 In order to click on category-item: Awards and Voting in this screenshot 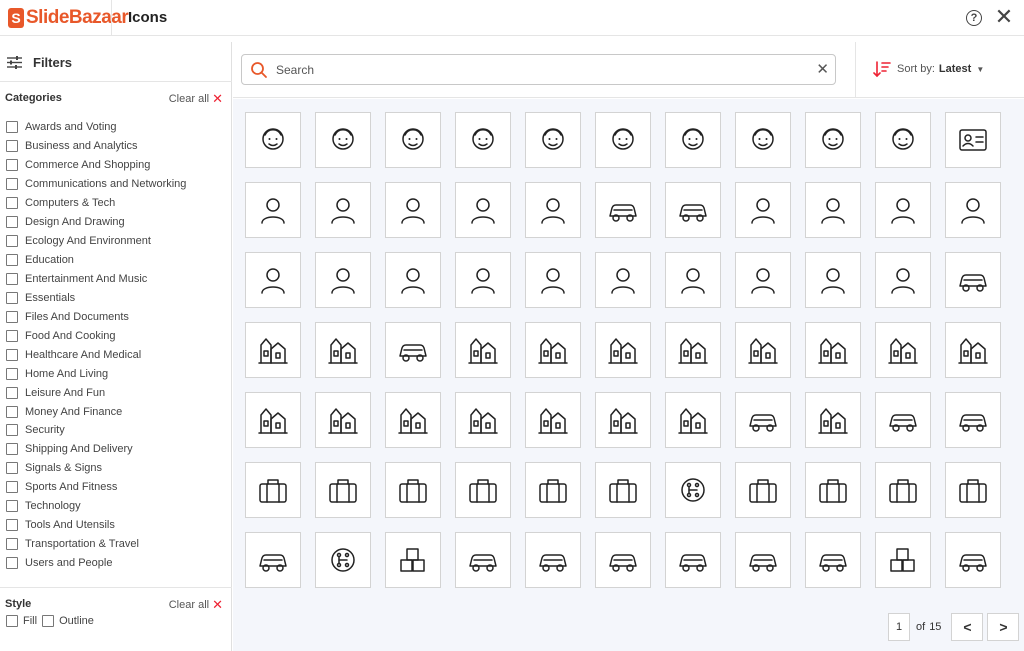, I will do `click(116, 127)`.